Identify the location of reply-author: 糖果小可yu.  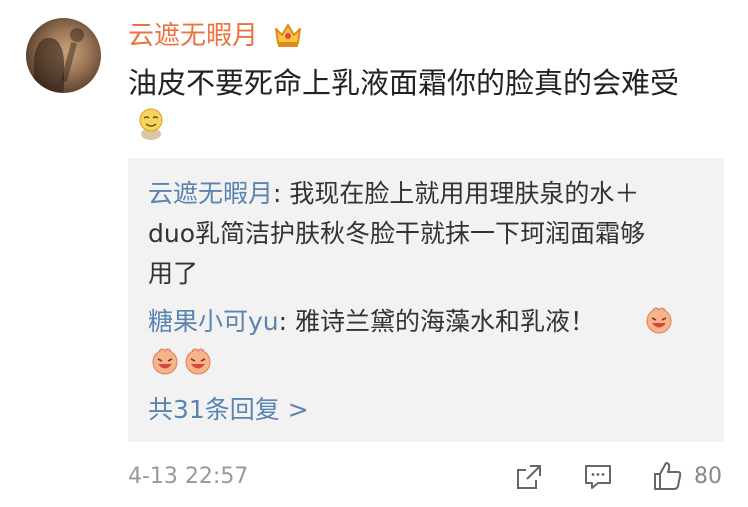
(213, 321).